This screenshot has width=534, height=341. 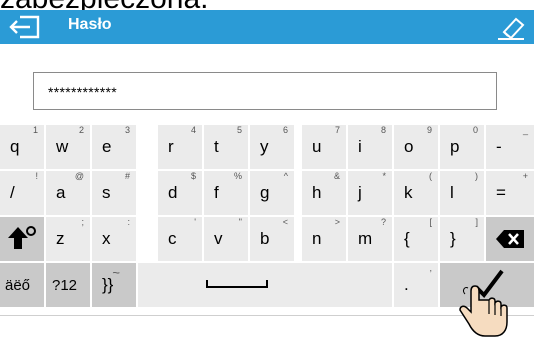 What do you see at coordinates (511, 27) in the screenshot?
I see `eraser-icon` at bounding box center [511, 27].